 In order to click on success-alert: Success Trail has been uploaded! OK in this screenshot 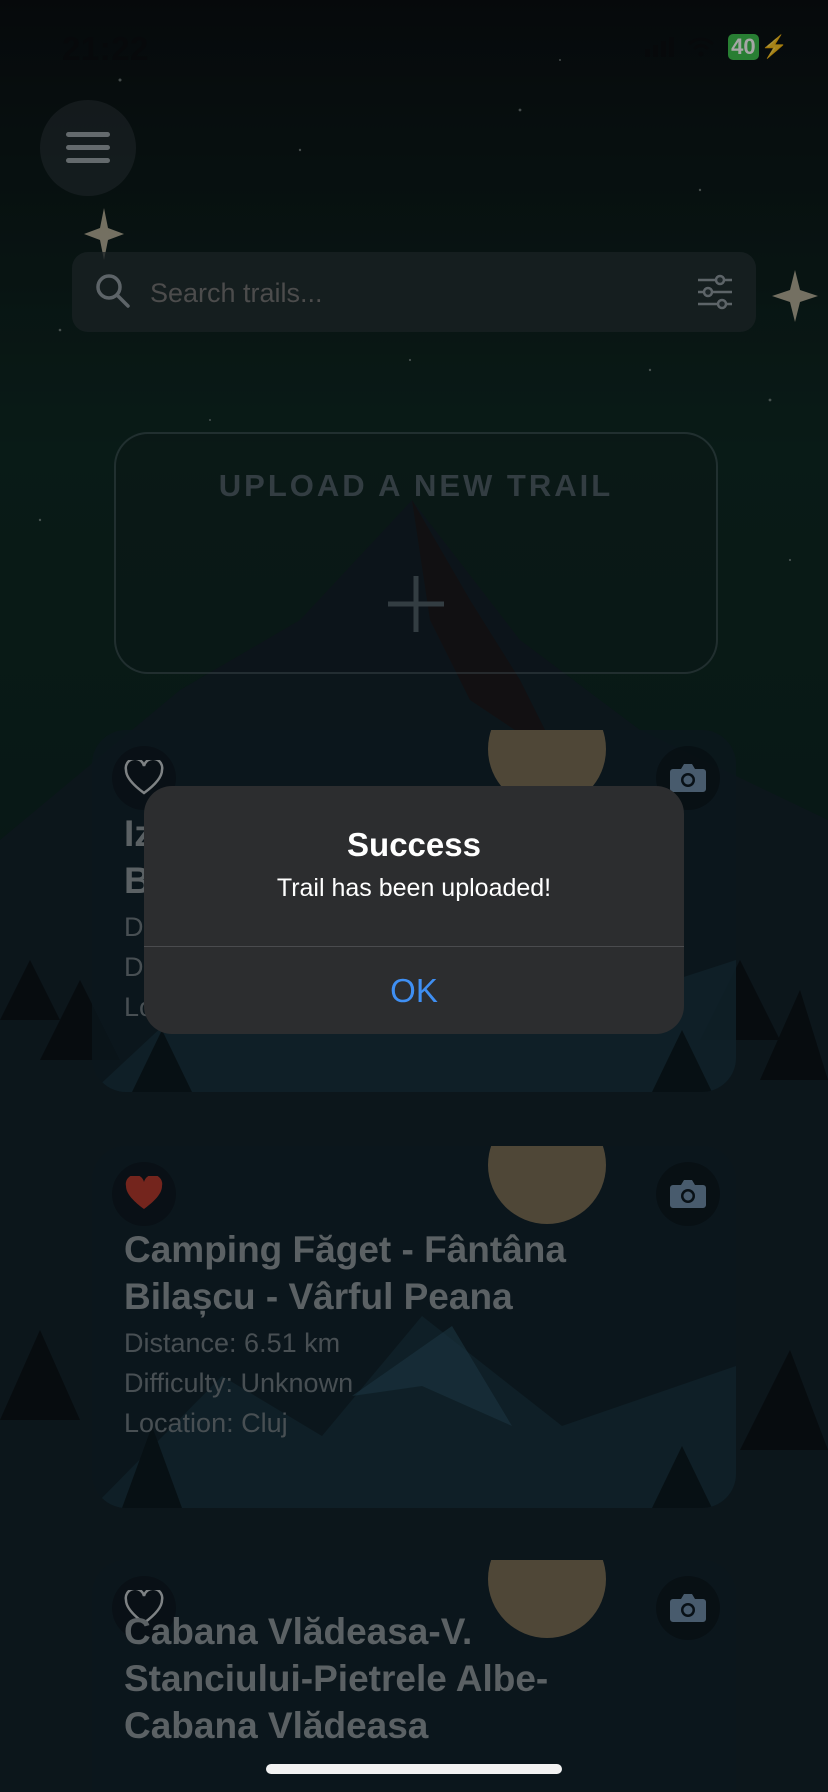, I will do `click(414, 910)`.